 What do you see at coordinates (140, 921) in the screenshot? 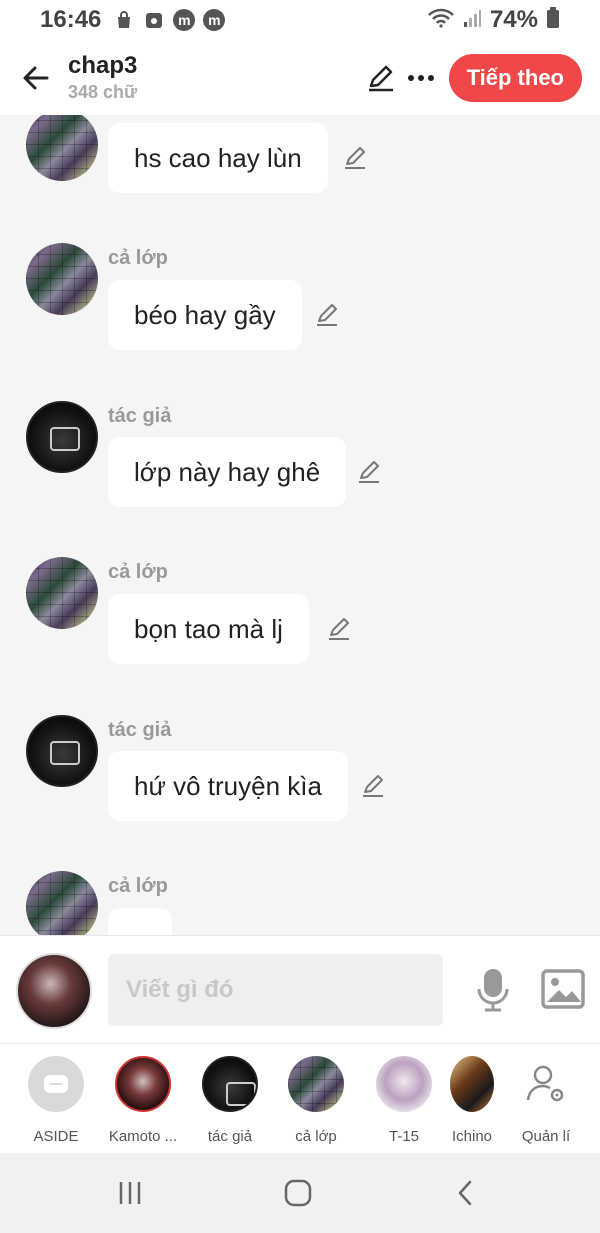
I see `message-bubble` at bounding box center [140, 921].